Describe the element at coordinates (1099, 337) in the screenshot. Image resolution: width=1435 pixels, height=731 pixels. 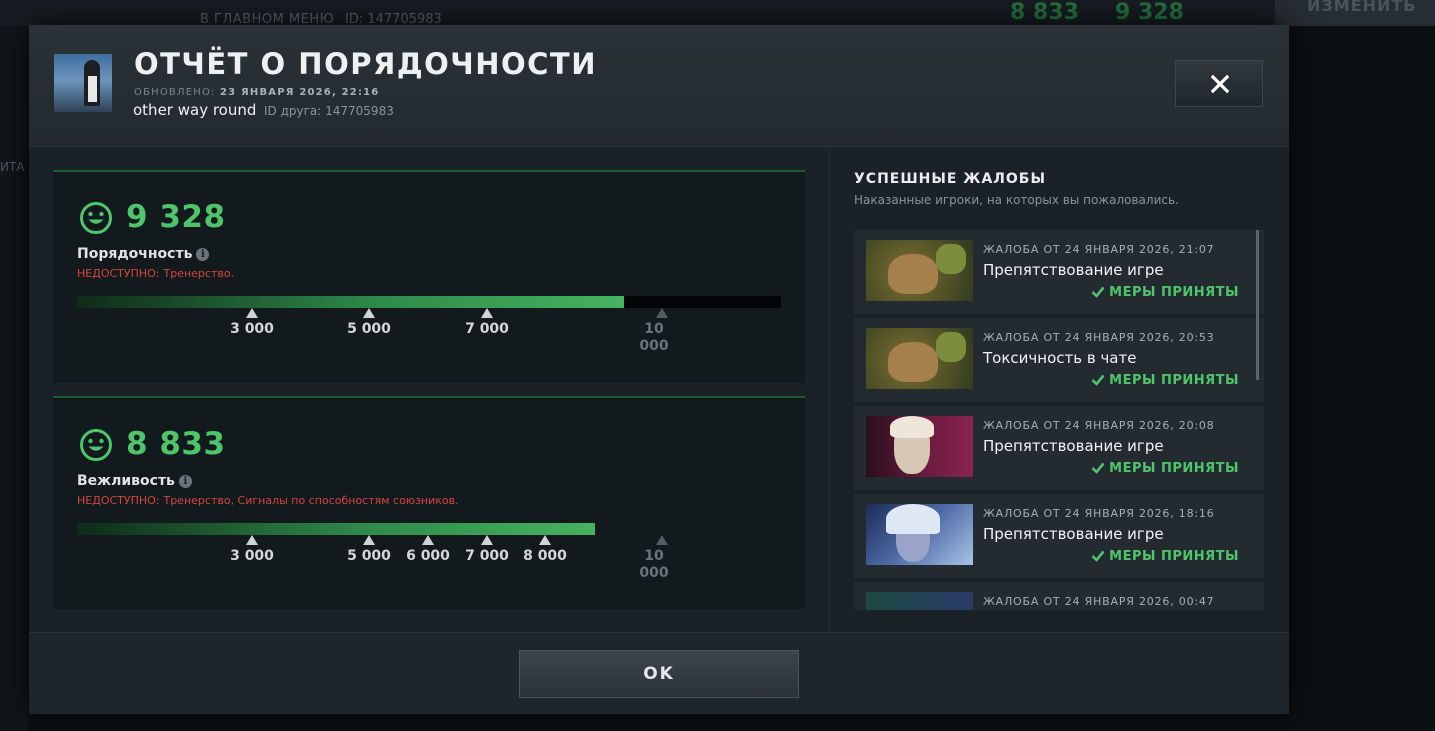
I see `report-date: ЖАЛОБА ОТ 24 ЯНВАРЯ 2026, 20:53` at that location.